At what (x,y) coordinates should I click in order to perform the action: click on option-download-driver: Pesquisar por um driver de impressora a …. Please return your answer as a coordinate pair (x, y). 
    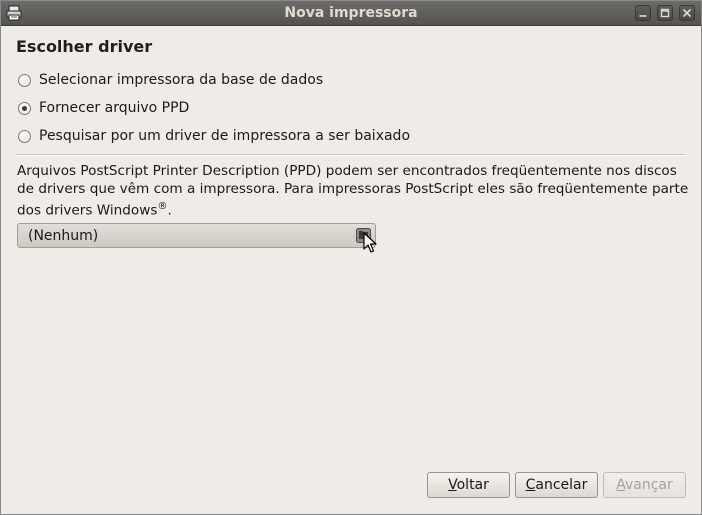
    Looking at the image, I should click on (214, 136).